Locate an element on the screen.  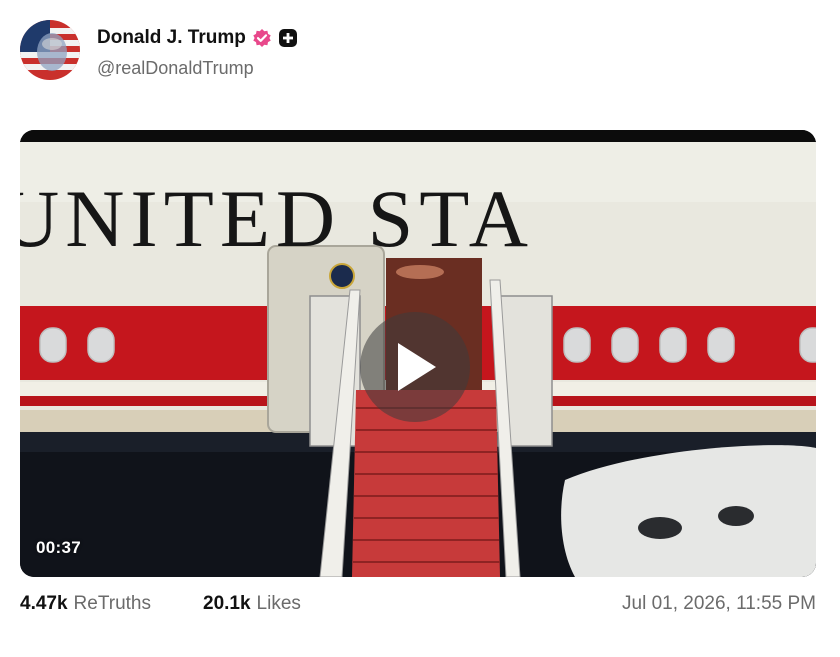
likes-label: Likes is located at coordinates (278, 603).